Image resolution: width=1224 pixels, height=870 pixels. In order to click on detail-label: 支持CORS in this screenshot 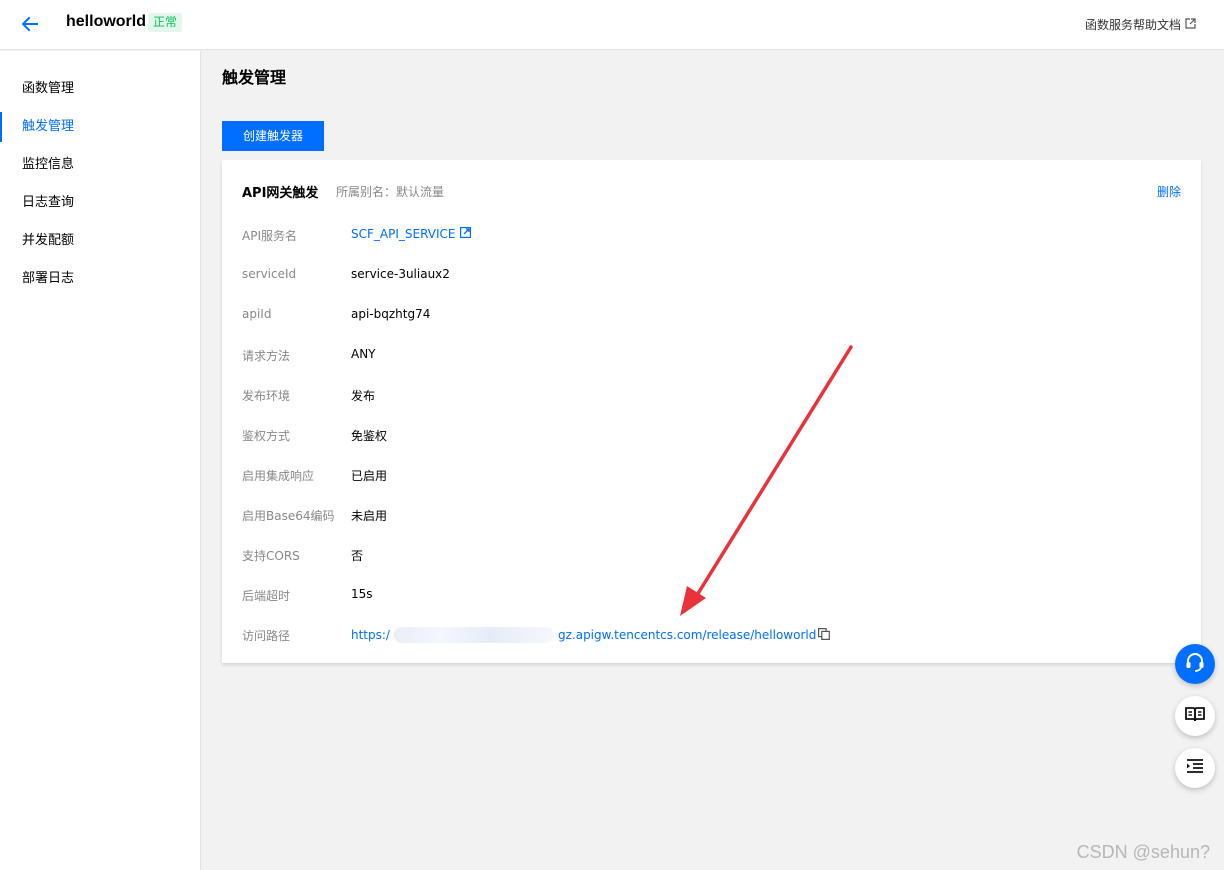, I will do `click(271, 556)`.